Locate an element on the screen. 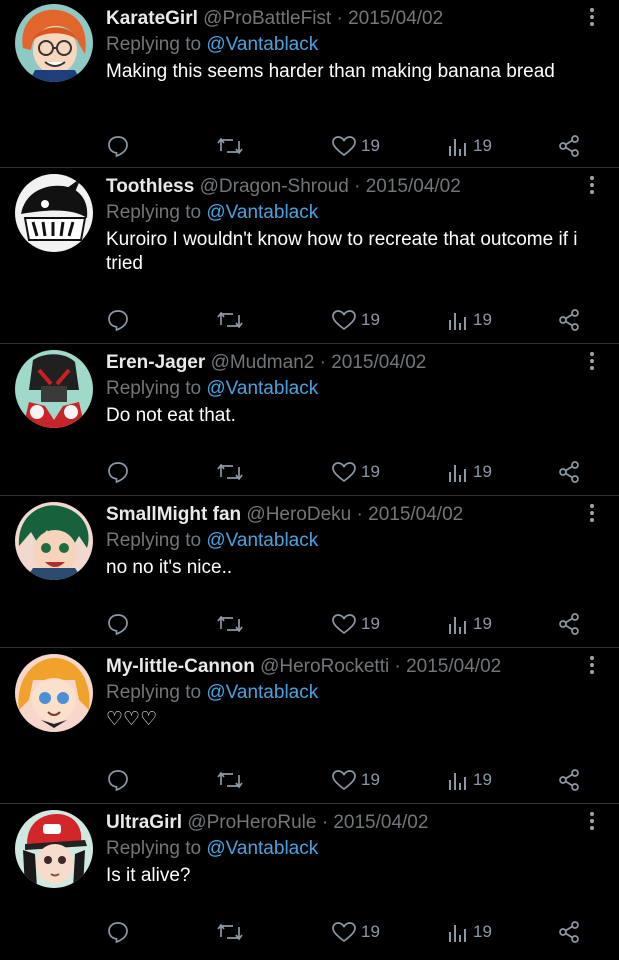  user-handle: @ProBattleFist is located at coordinates (267, 18).